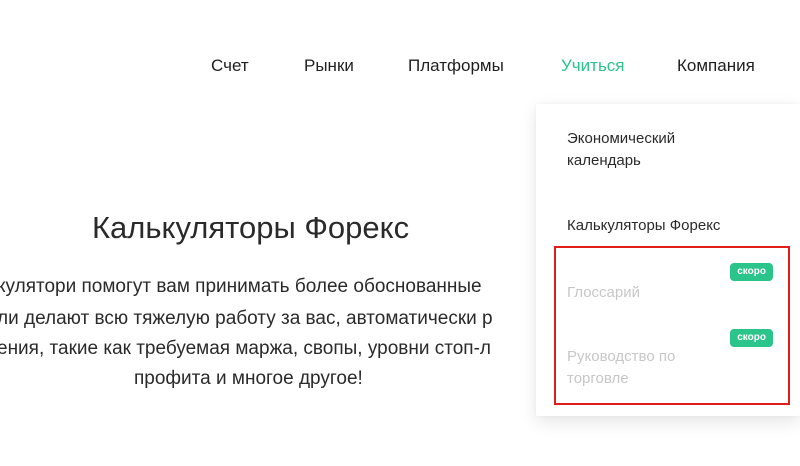 The width and height of the screenshot is (800, 466). What do you see at coordinates (251, 227) in the screenshot?
I see `page-title: Калькуляторы Форекс` at bounding box center [251, 227].